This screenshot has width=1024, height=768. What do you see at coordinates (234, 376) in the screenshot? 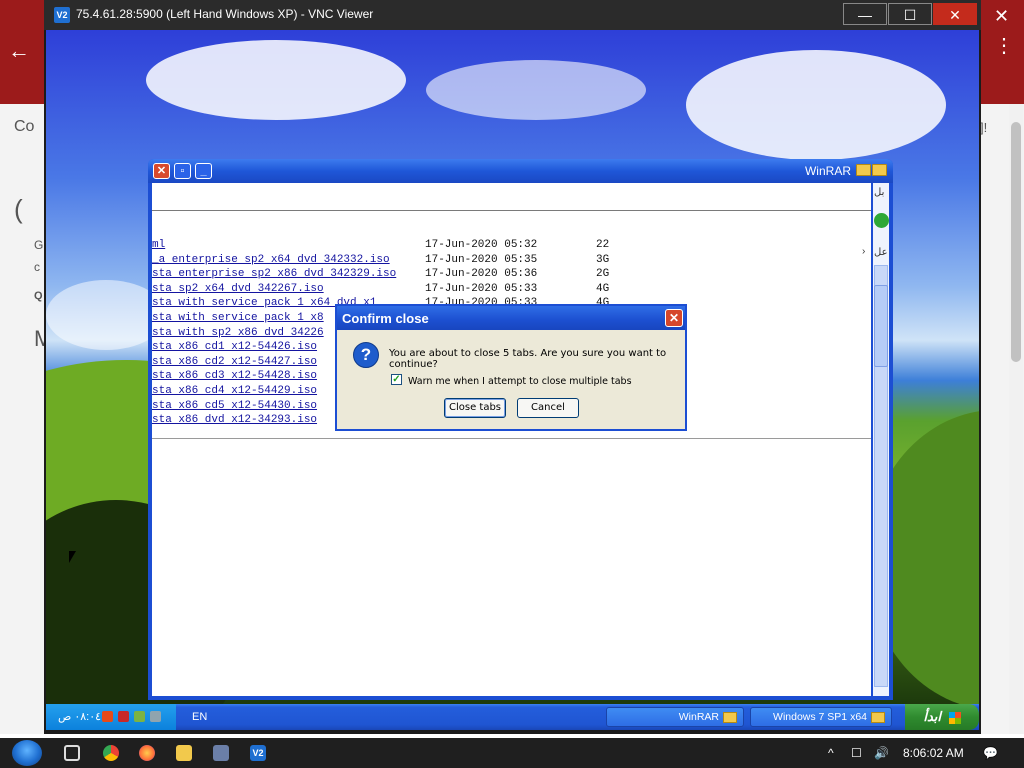
I see `file-name-link: sta x86 cd3 x12-54428.iso` at bounding box center [234, 376].